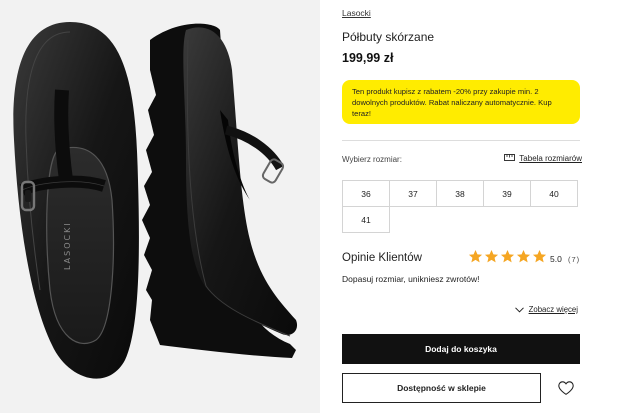  Describe the element at coordinates (550, 158) in the screenshot. I see `size-chart-label: Tabela rozmiarów` at that location.